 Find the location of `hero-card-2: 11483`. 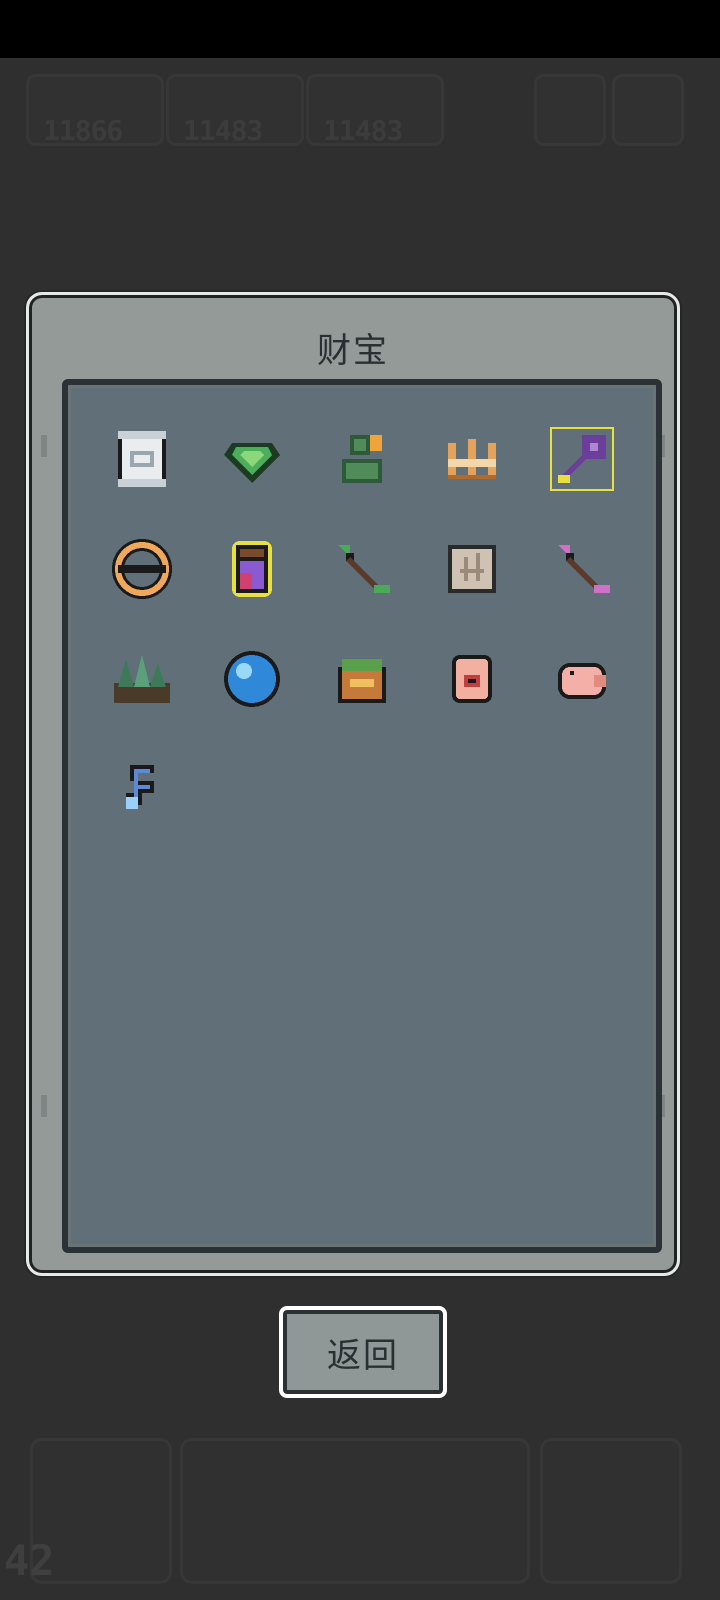

hero-card-2: 11483 is located at coordinates (235, 110).